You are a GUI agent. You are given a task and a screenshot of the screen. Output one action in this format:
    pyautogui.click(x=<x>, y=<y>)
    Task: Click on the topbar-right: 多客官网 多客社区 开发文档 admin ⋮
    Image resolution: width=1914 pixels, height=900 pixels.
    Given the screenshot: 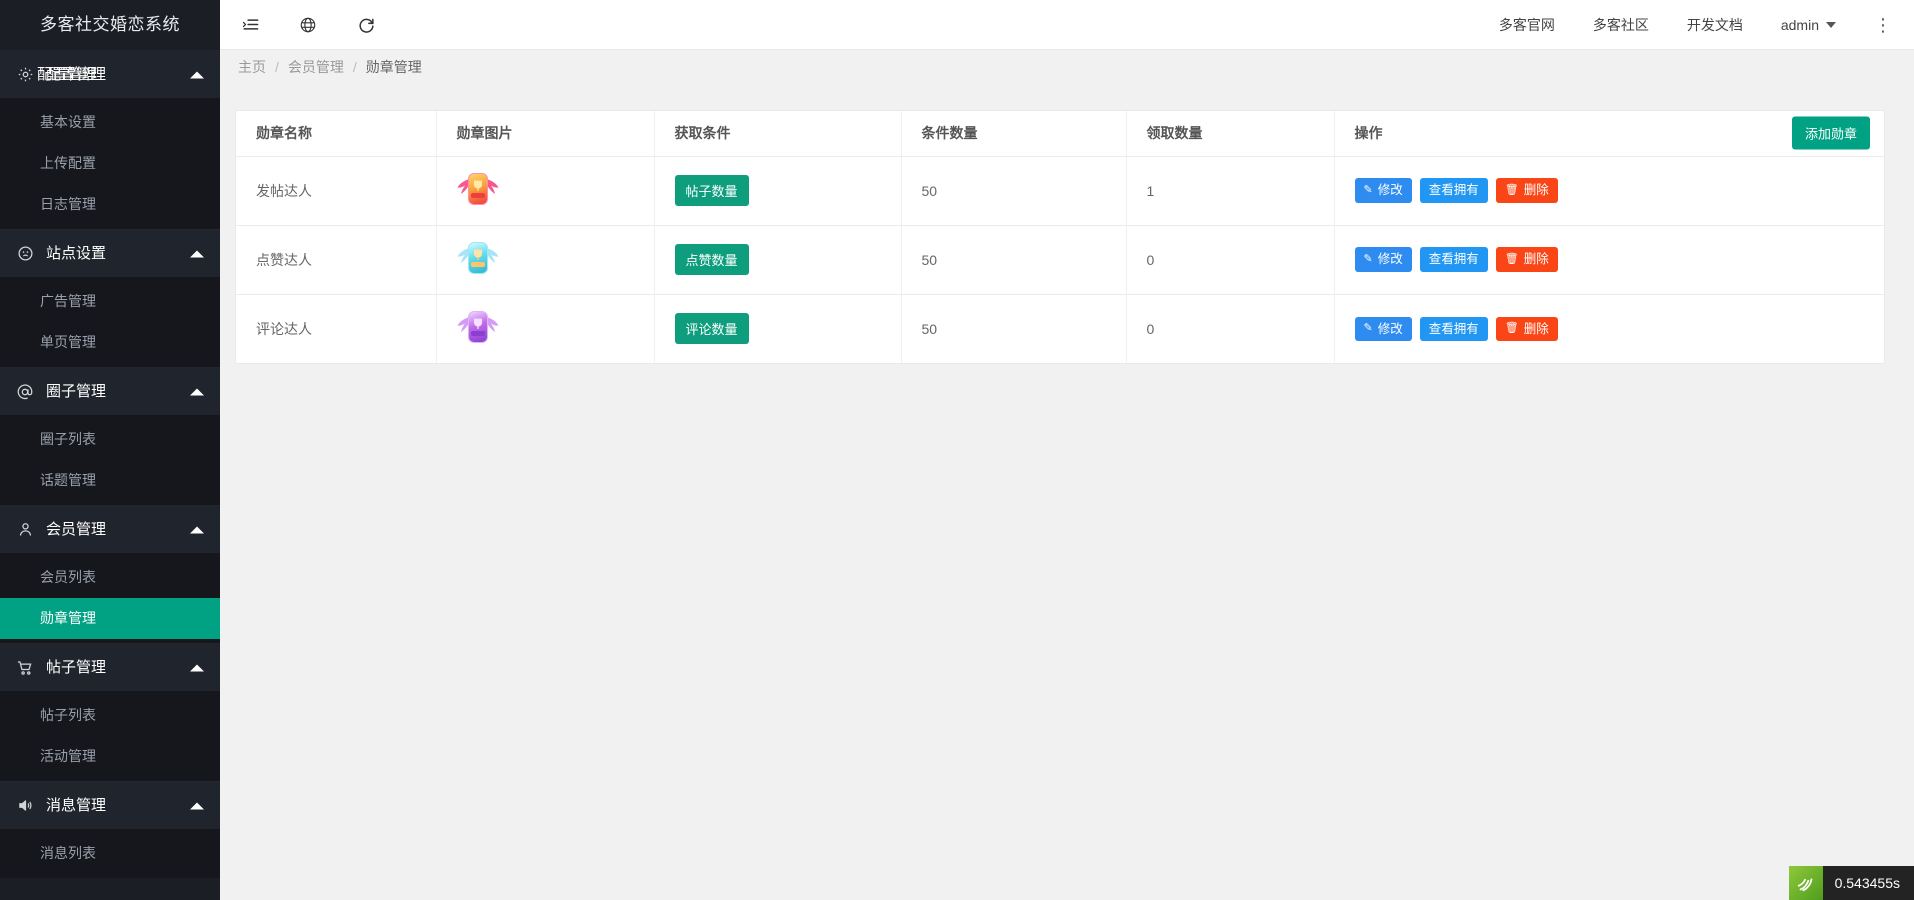 What is the action you would take?
    pyautogui.click(x=1706, y=25)
    